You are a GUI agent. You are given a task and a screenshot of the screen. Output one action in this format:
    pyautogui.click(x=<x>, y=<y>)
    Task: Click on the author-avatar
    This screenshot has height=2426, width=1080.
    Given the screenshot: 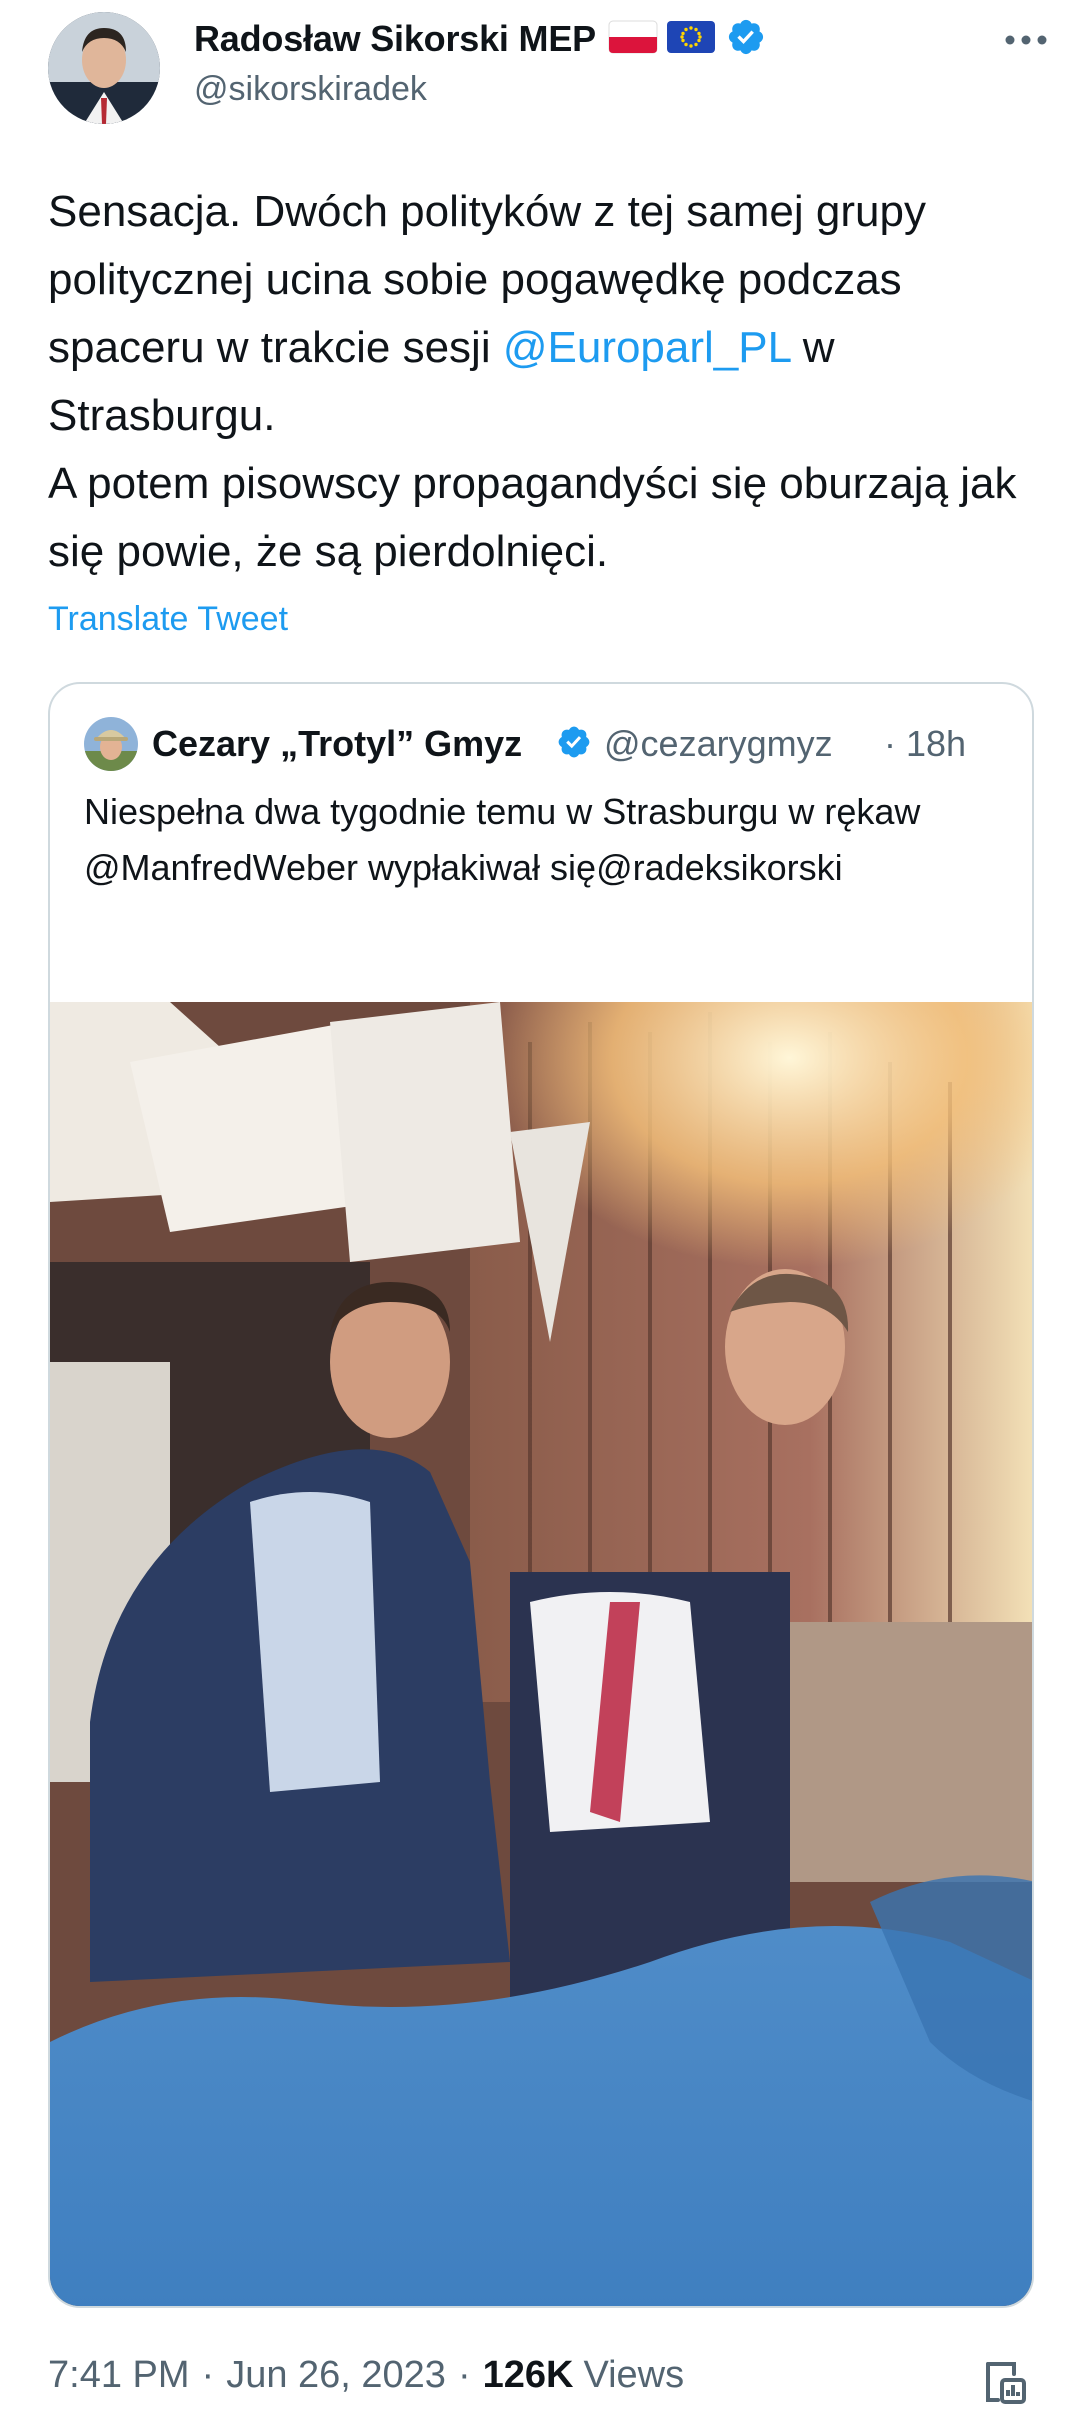 What is the action you would take?
    pyautogui.click(x=104, y=68)
    